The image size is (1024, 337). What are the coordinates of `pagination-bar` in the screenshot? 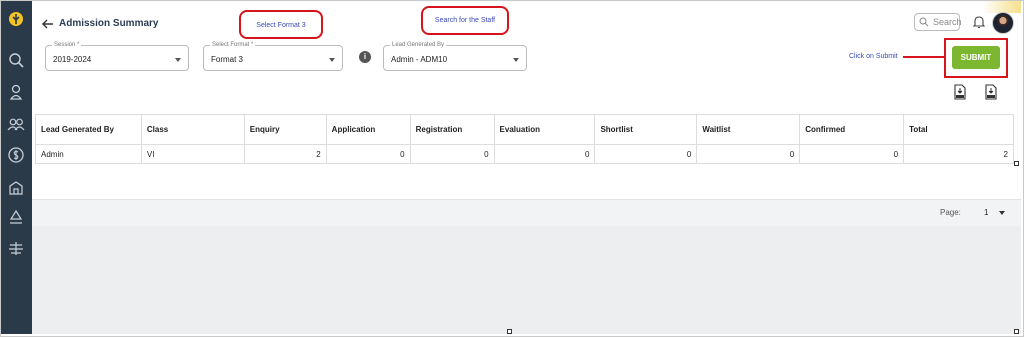 It's located at (526, 212).